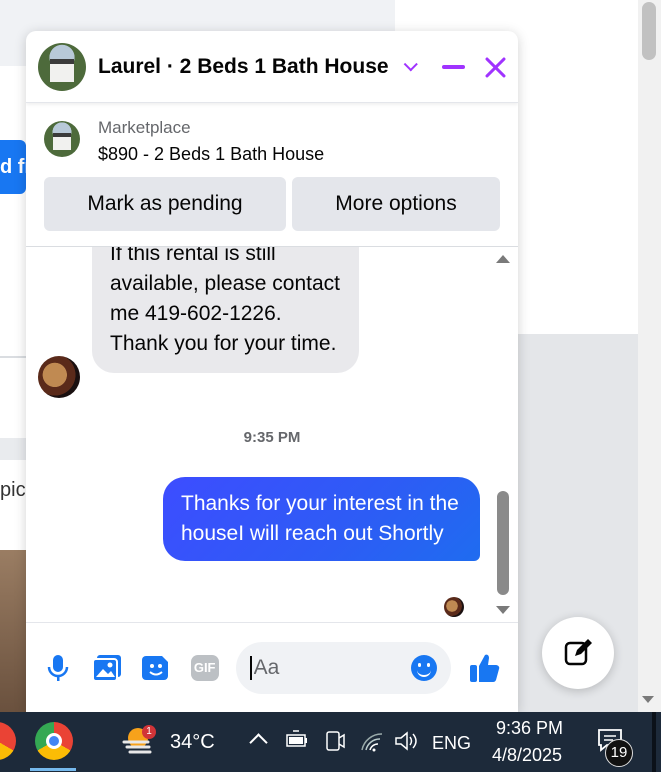 Image resolution: width=661 pixels, height=772 pixels. I want to click on message-input-container, so click(343, 667).